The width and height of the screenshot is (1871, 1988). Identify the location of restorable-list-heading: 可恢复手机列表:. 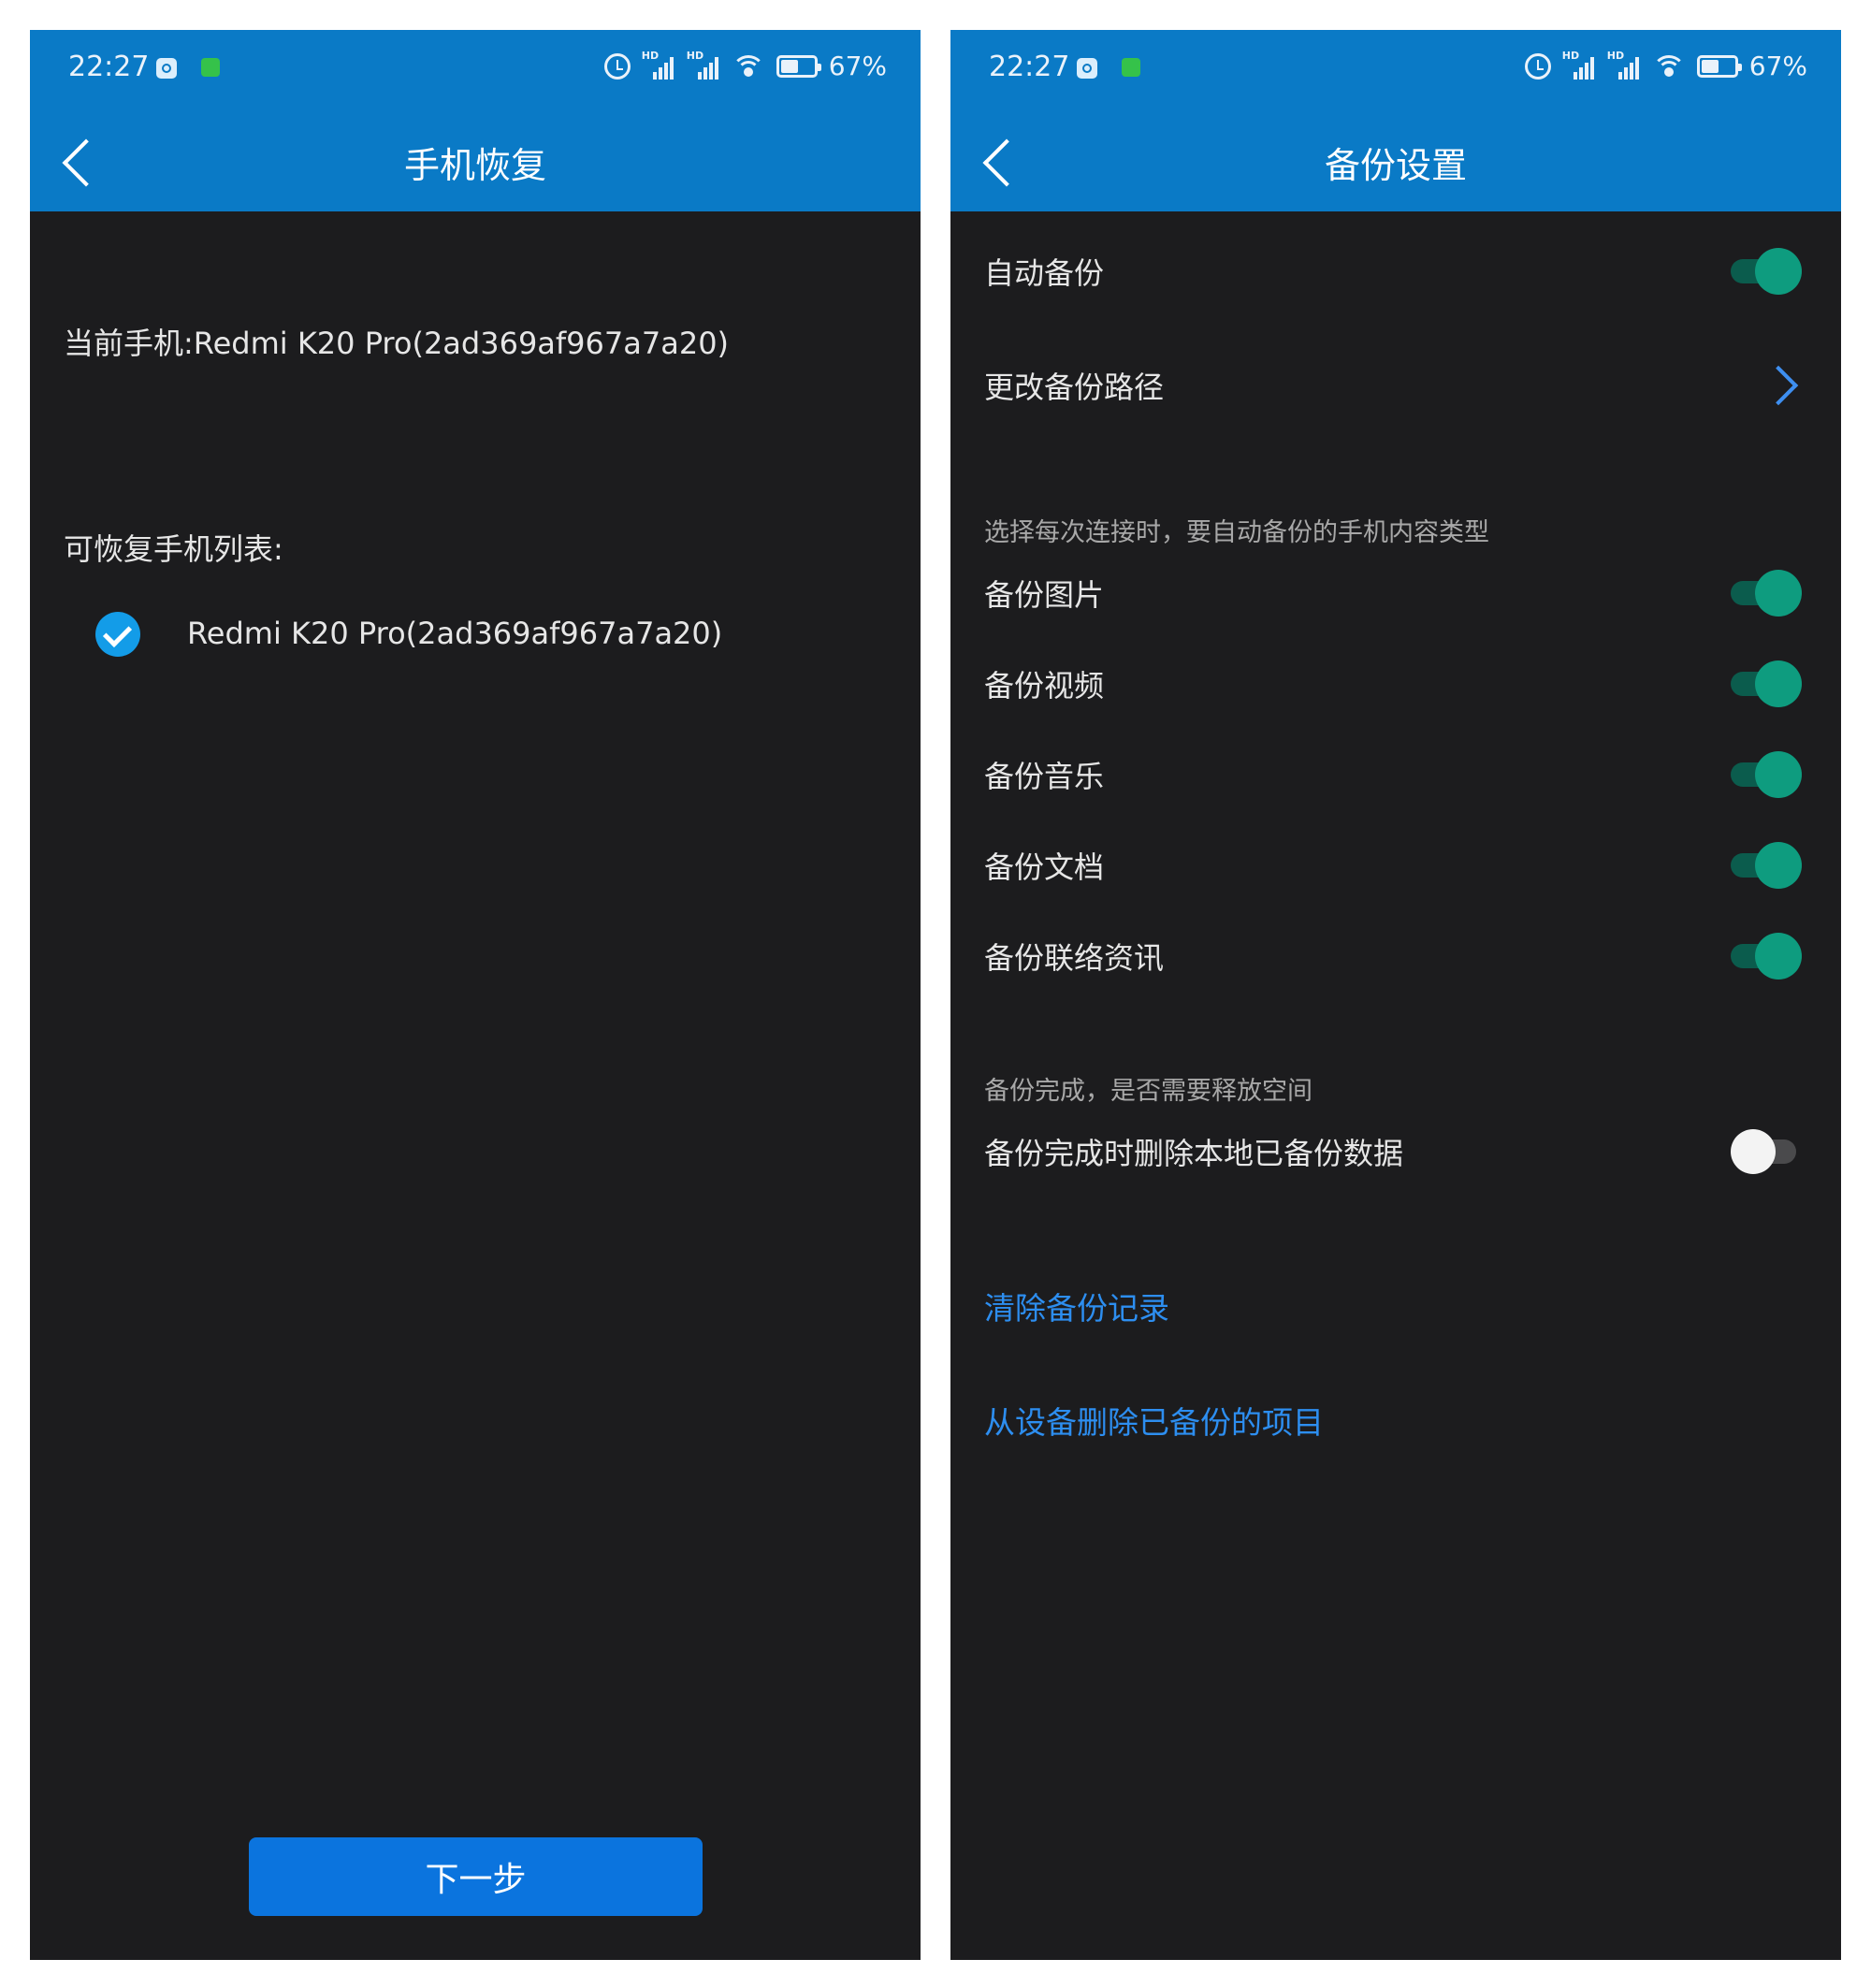
(173, 549).